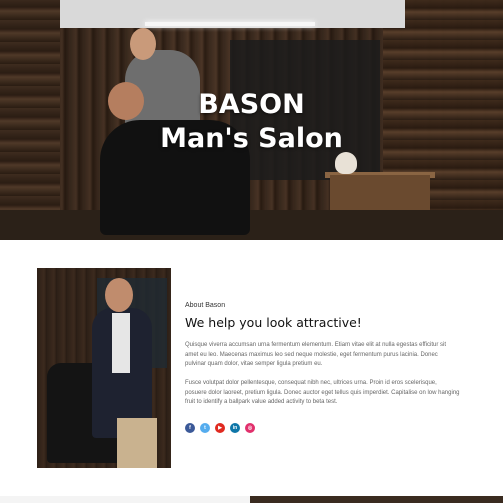 This screenshot has width=503, height=503. Describe the element at coordinates (143, 44) in the screenshot. I see `hero-barber-head` at that location.